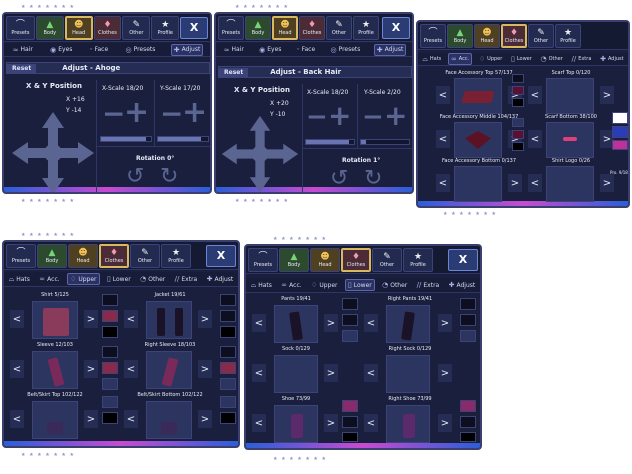 The image size is (632, 474). Describe the element at coordinates (113, 114) in the screenshot. I see `x-scale-minus-button: −` at that location.